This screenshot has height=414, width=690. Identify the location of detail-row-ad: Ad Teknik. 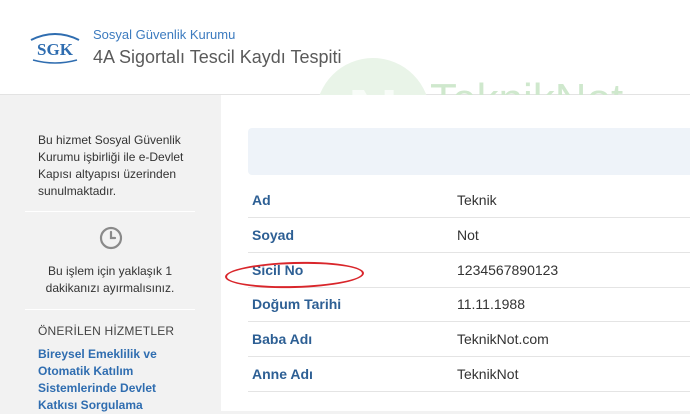
(469, 200).